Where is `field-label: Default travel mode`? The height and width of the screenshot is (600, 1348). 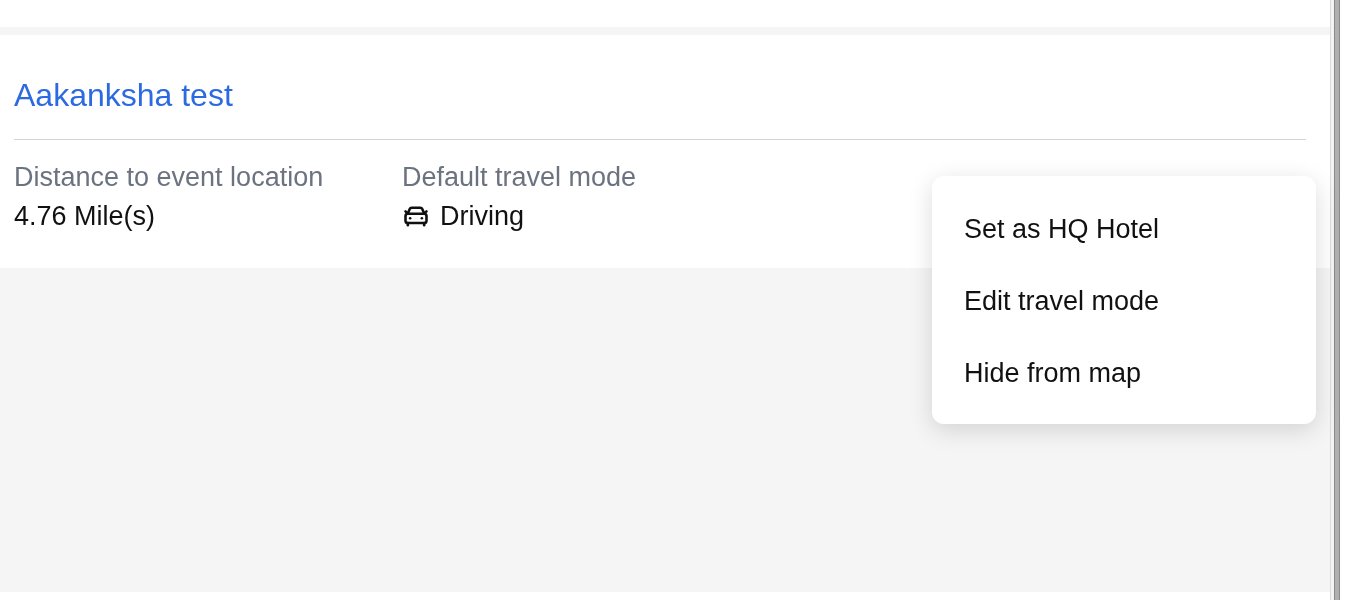
field-label: Default travel mode is located at coordinates (519, 177).